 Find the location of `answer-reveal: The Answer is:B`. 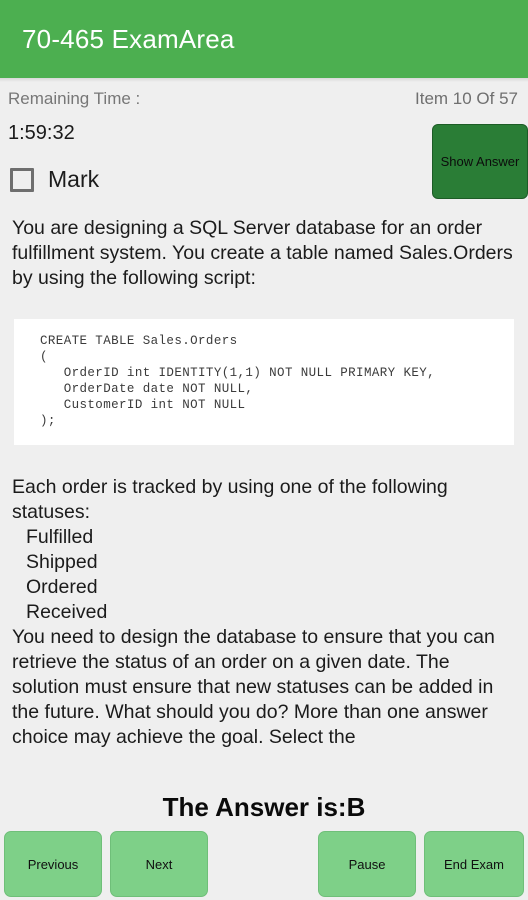

answer-reveal: The Answer is:B is located at coordinates (264, 807).